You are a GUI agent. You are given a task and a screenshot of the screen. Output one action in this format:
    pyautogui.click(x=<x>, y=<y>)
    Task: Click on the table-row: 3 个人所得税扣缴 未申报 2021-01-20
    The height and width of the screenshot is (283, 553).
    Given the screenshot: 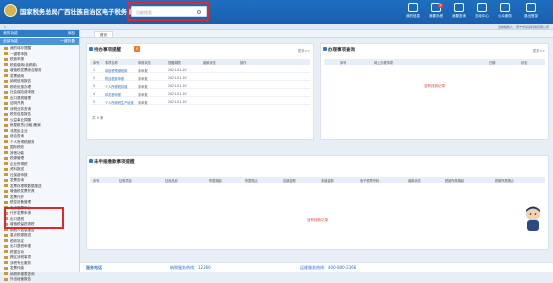 What is the action you would take?
    pyautogui.click(x=200, y=85)
    